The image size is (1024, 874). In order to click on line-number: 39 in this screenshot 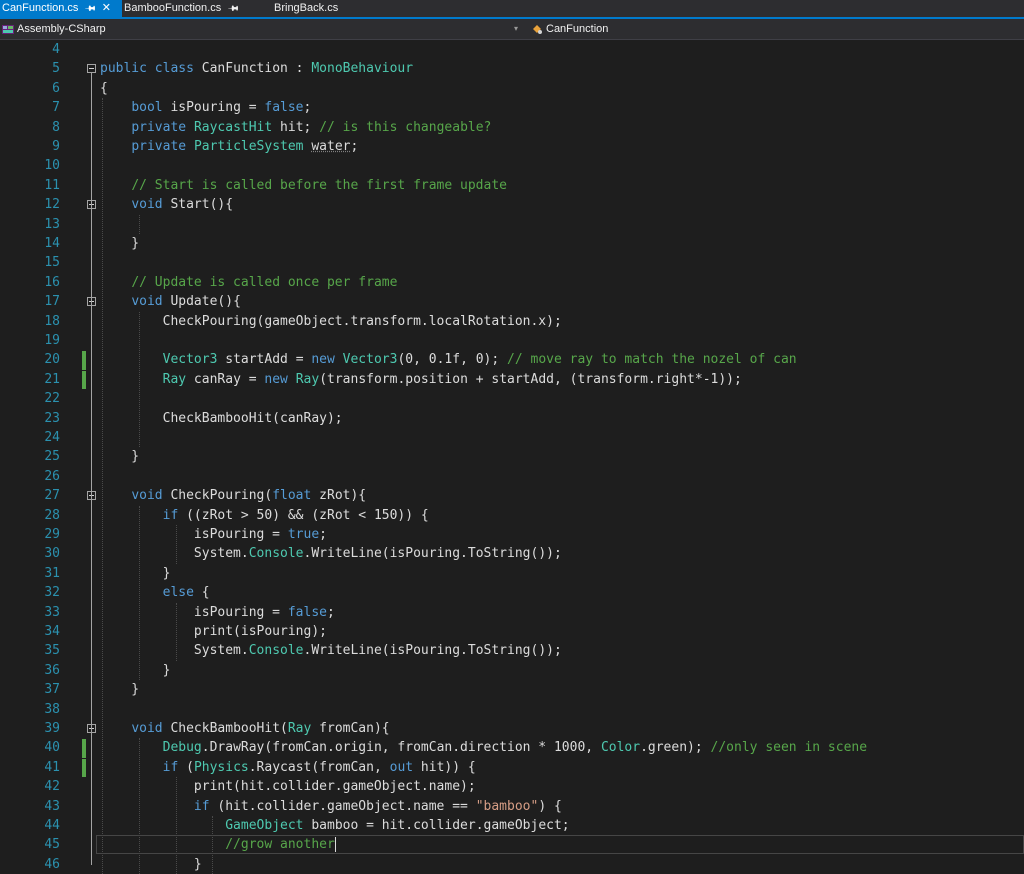, I will do `click(52, 728)`.